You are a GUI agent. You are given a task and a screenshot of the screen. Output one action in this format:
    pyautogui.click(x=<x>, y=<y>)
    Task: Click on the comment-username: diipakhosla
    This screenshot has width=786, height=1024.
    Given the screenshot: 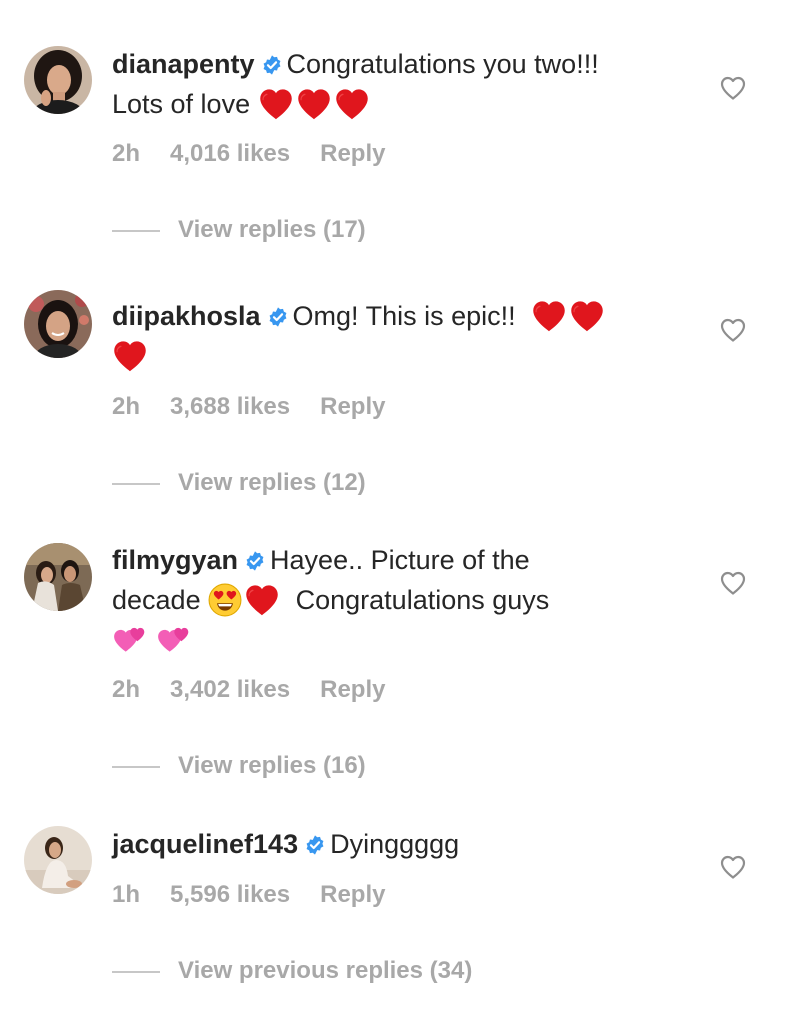 What is the action you would take?
    pyautogui.click(x=186, y=316)
    